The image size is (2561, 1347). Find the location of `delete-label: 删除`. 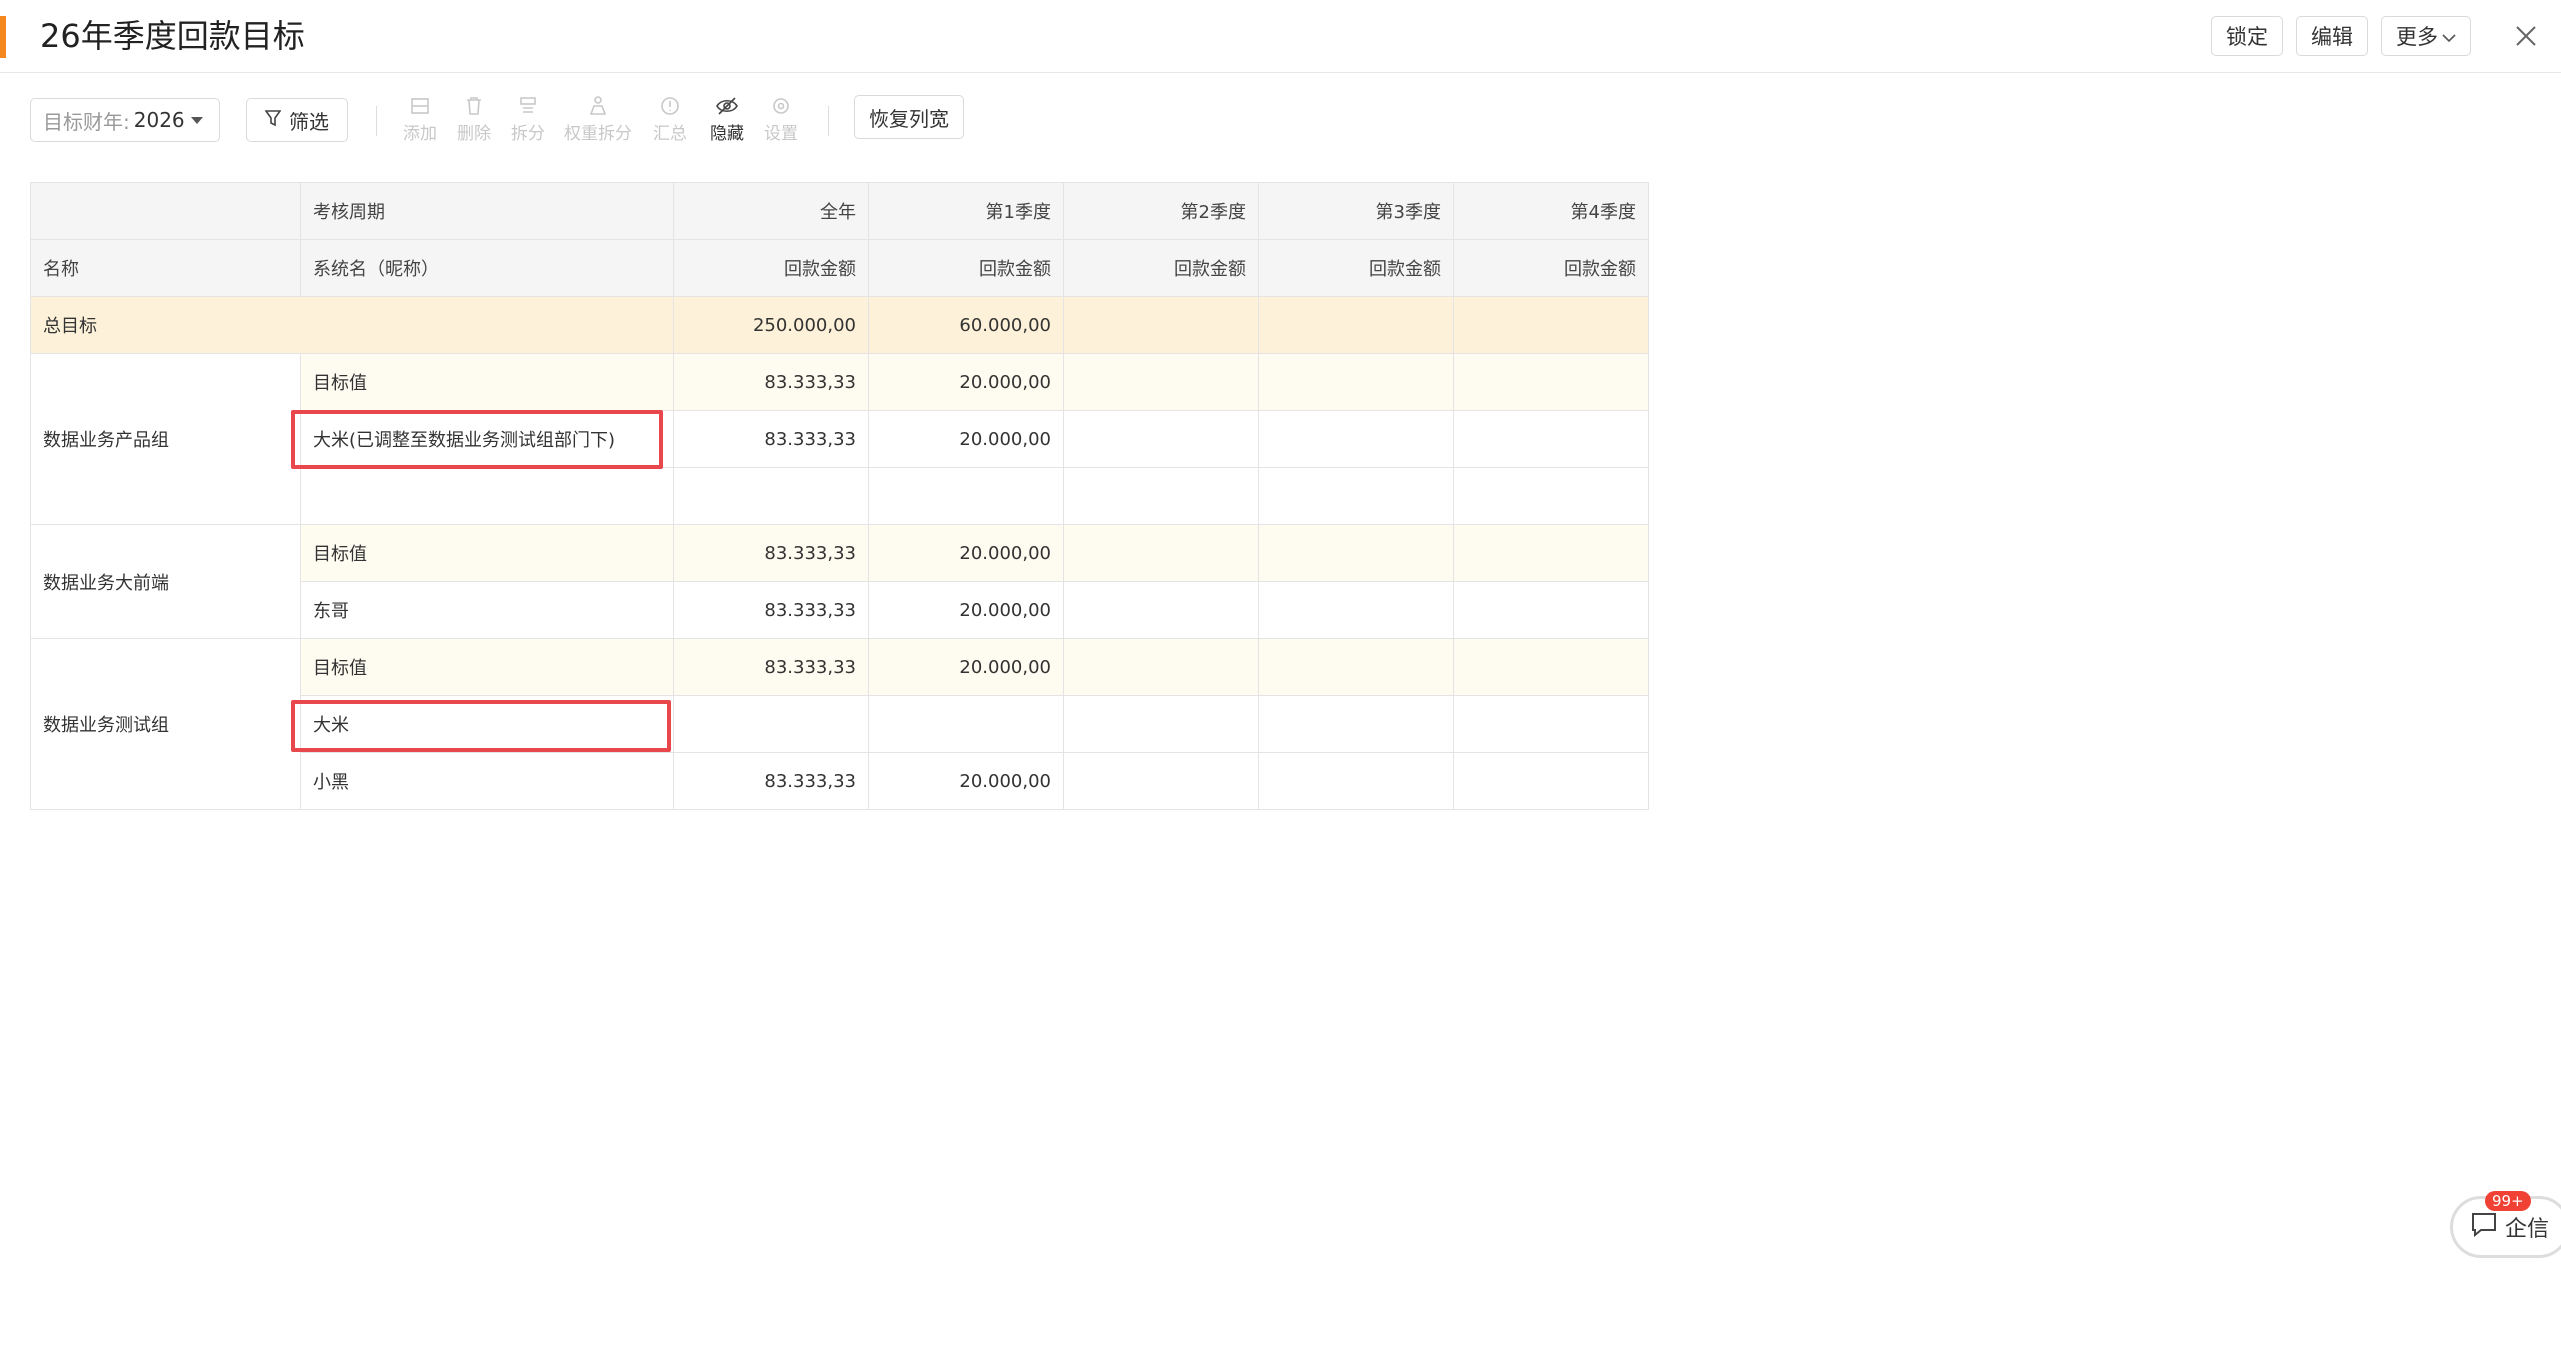

delete-label: 删除 is located at coordinates (474, 134).